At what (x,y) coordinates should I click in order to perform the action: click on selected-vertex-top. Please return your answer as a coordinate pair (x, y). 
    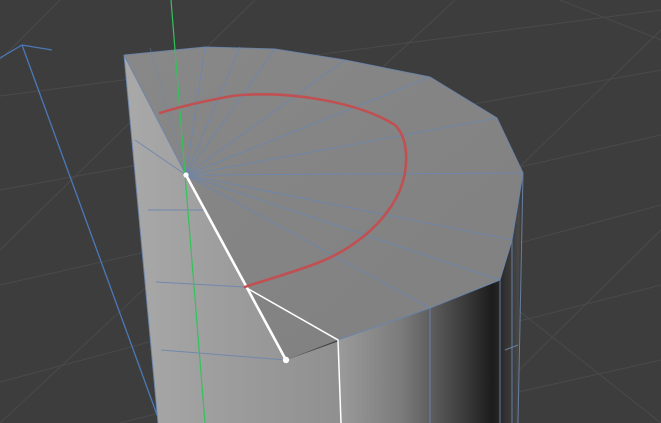
    Looking at the image, I should click on (186, 175).